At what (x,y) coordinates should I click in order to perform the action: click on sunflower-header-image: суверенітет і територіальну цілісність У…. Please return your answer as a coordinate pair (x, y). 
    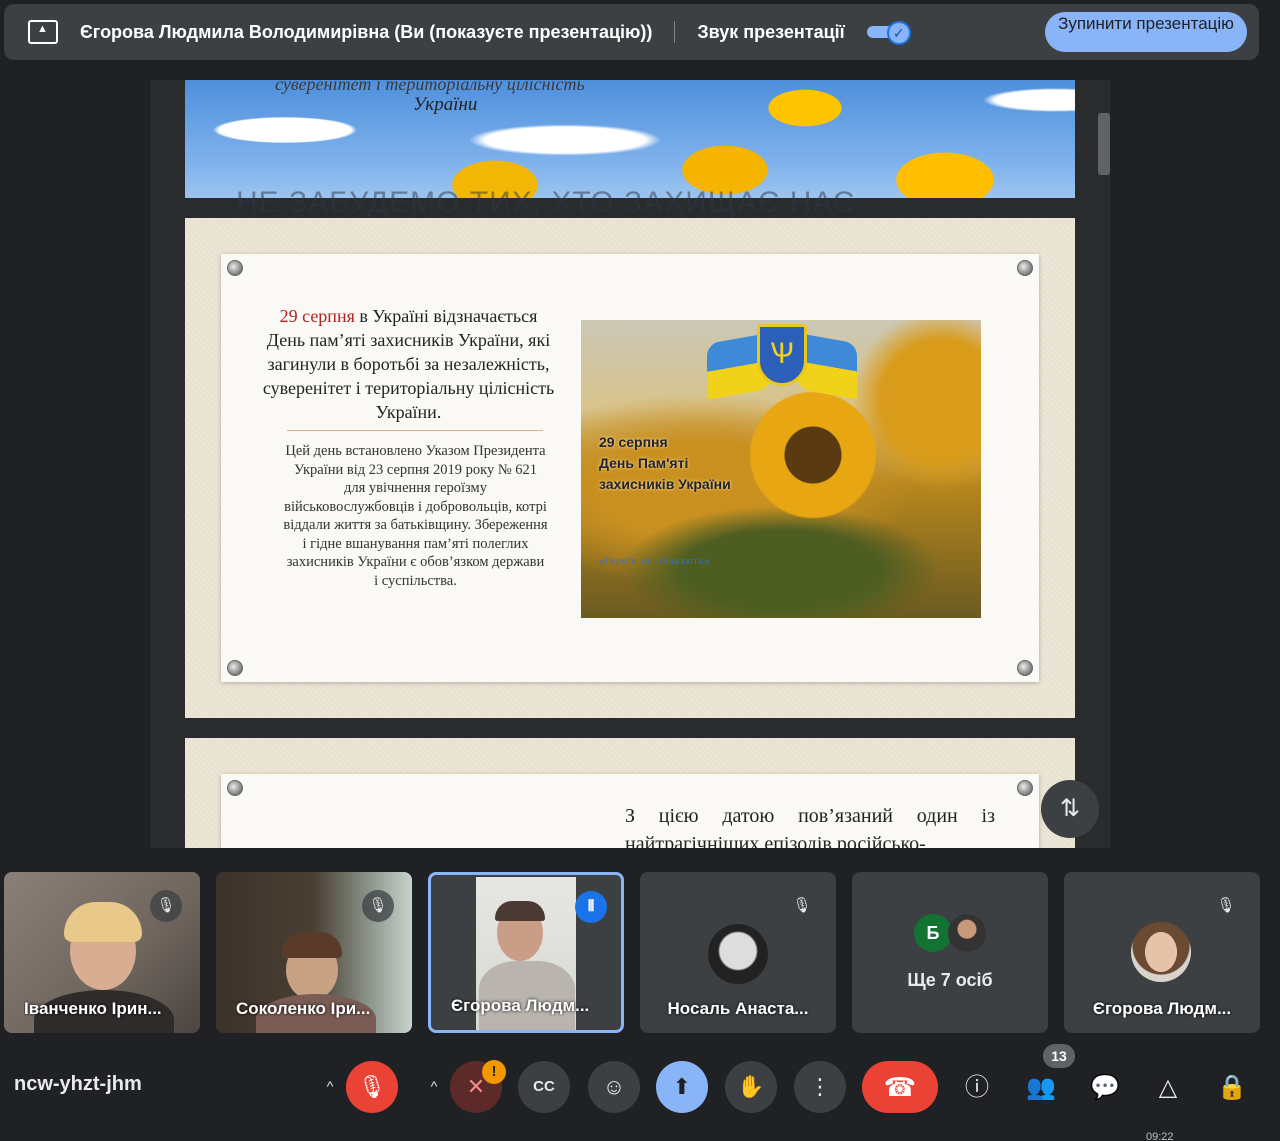
    Looking at the image, I should click on (630, 139).